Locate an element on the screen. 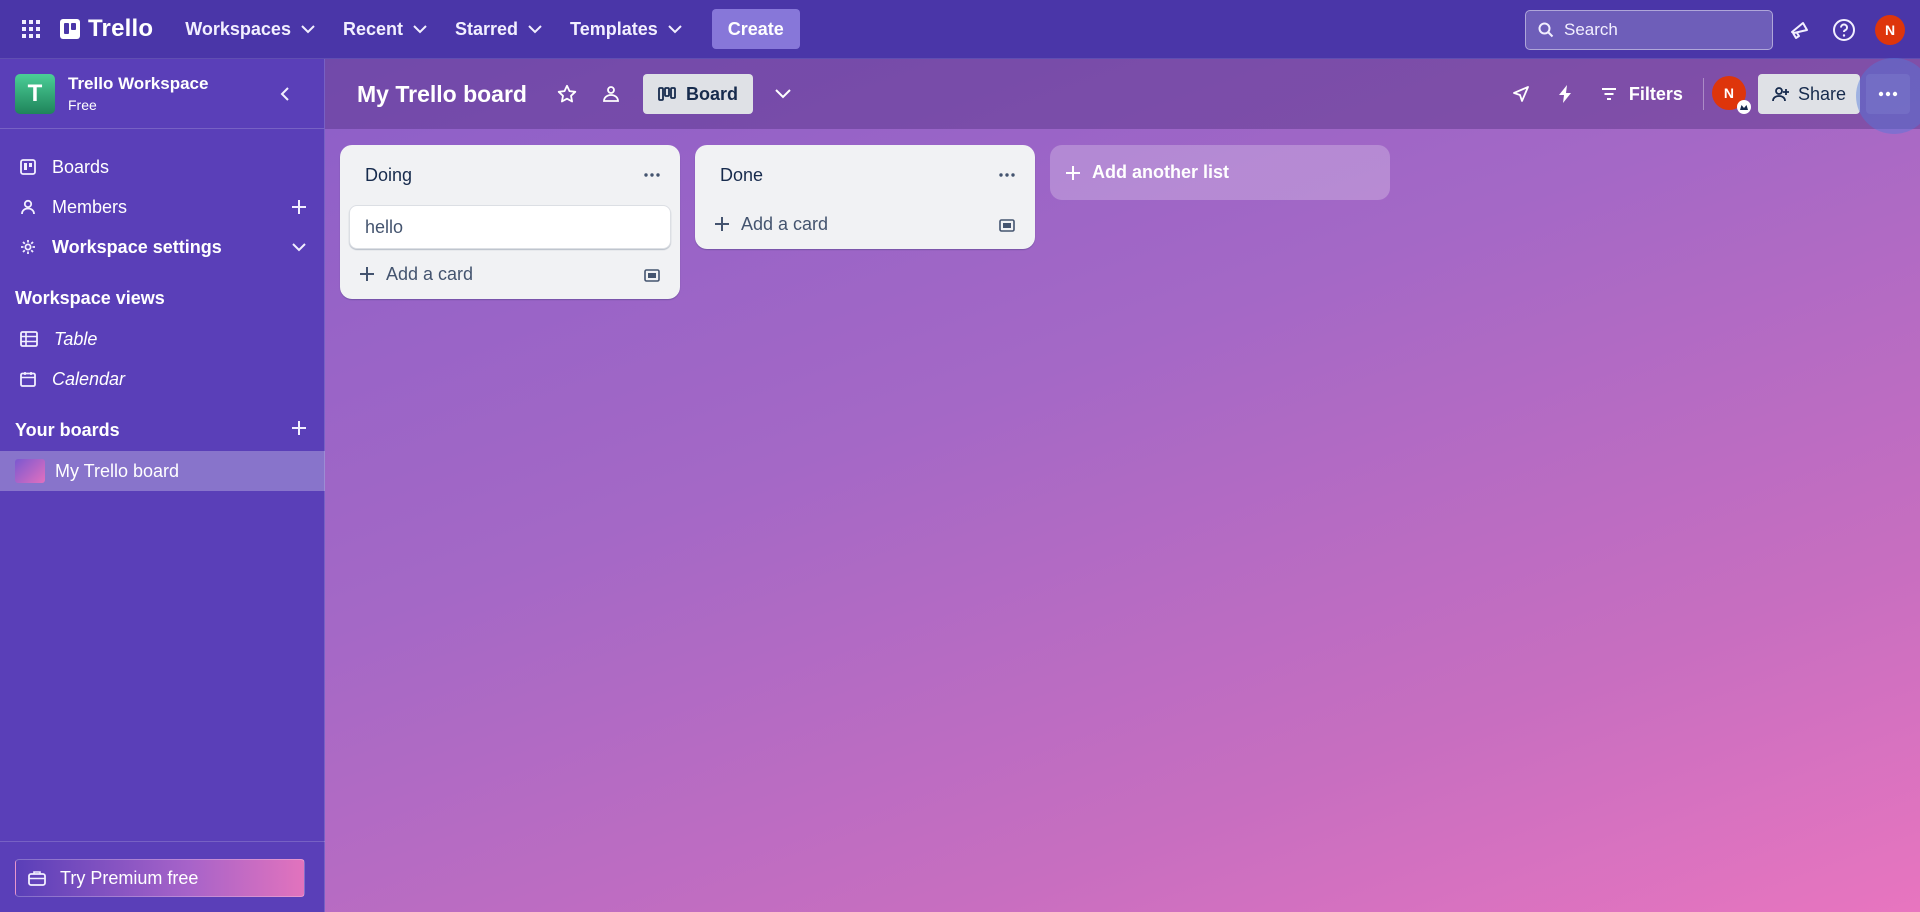  list-done: Done Add a card is located at coordinates (865, 197).